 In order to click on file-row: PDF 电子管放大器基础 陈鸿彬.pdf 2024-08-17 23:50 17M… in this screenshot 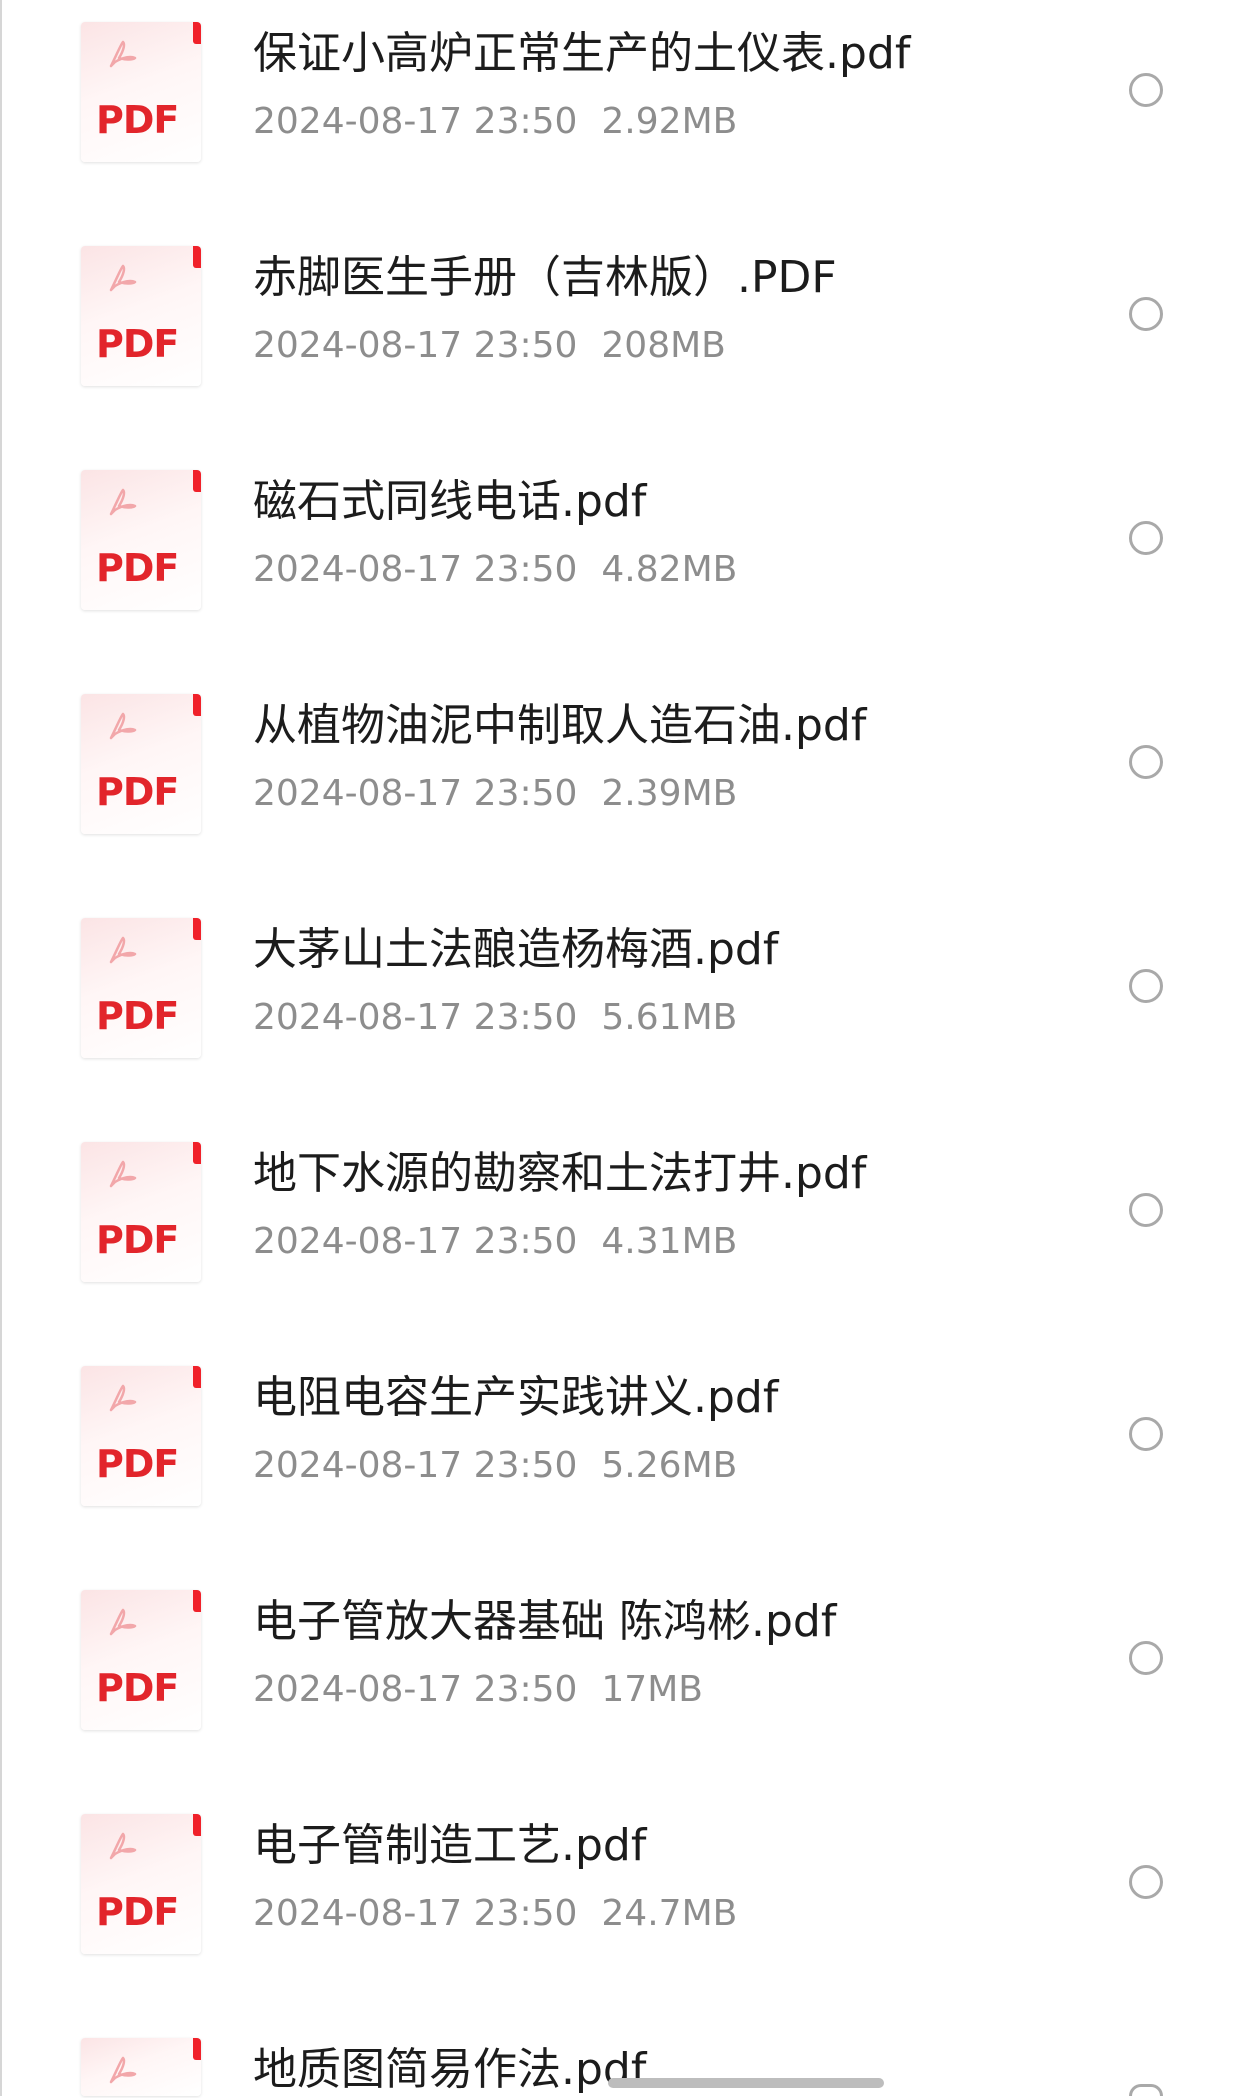, I will do `click(624, 1680)`.